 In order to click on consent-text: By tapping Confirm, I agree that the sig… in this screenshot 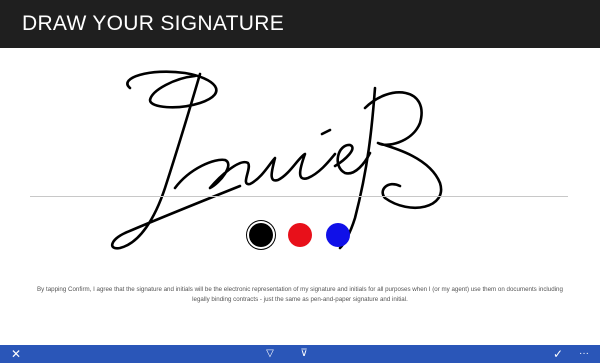, I will do `click(300, 294)`.